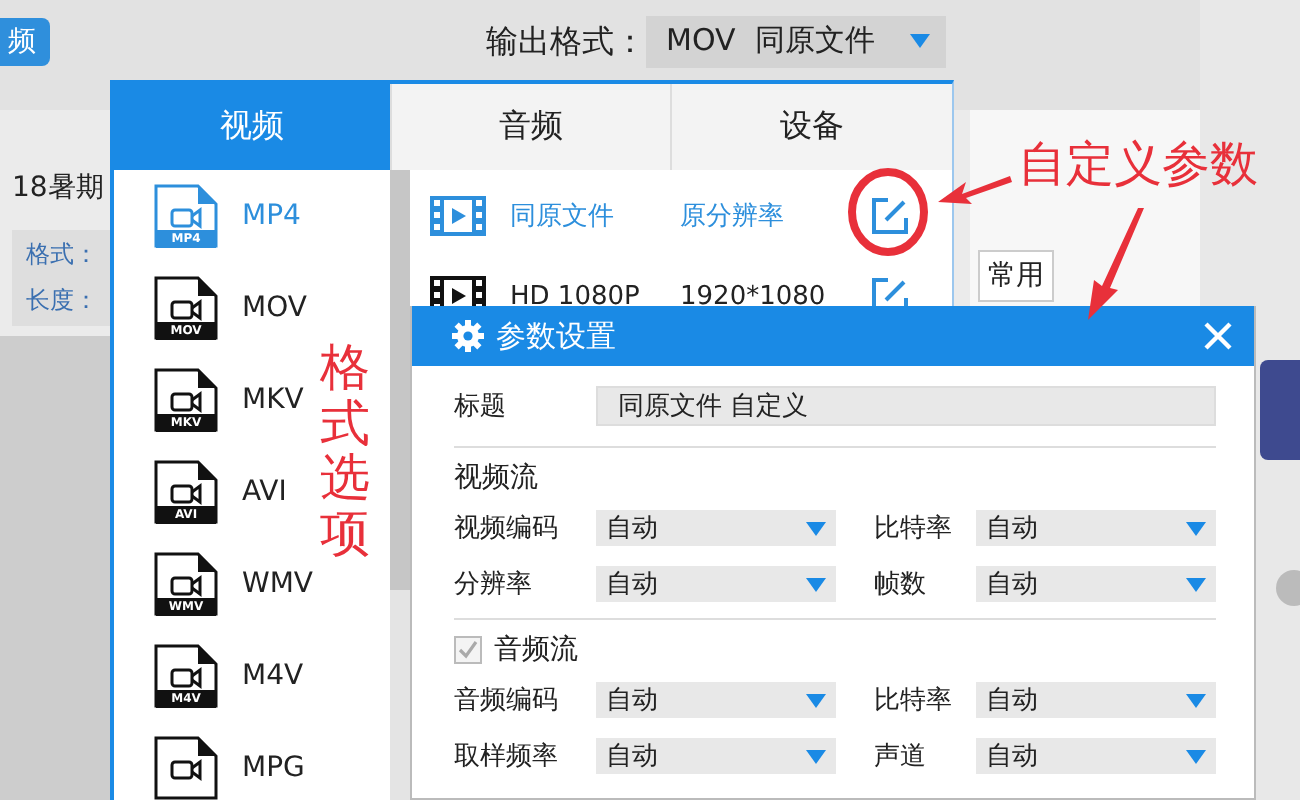  Describe the element at coordinates (273, 400) in the screenshot. I see `format-label: MKV` at that location.